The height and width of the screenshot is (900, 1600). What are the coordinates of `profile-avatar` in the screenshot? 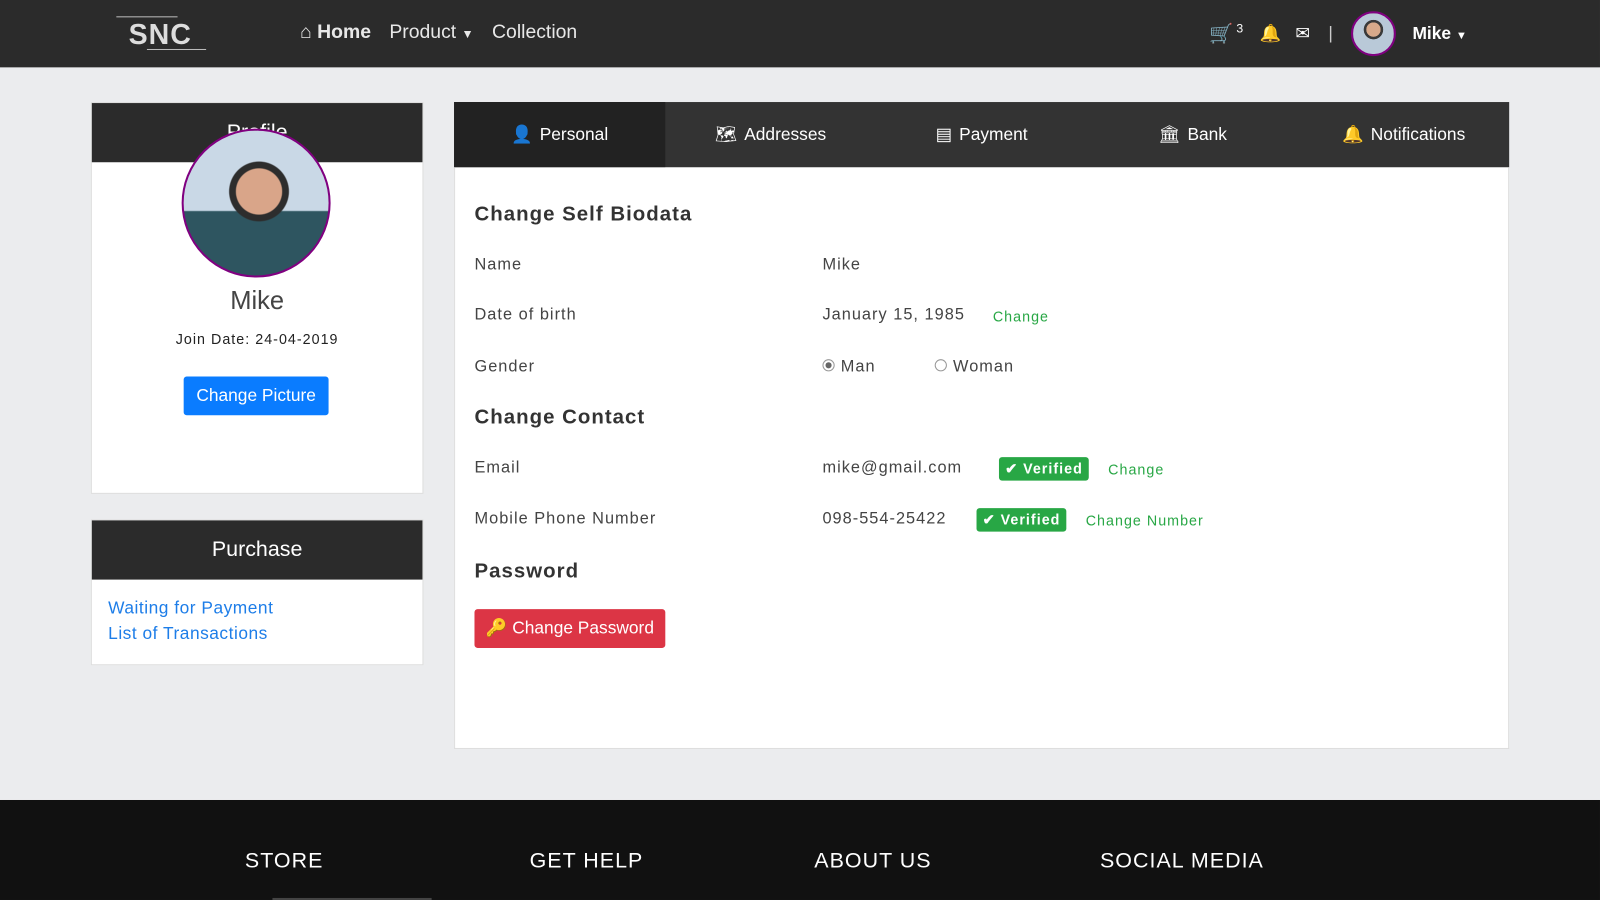 It's located at (256, 203).